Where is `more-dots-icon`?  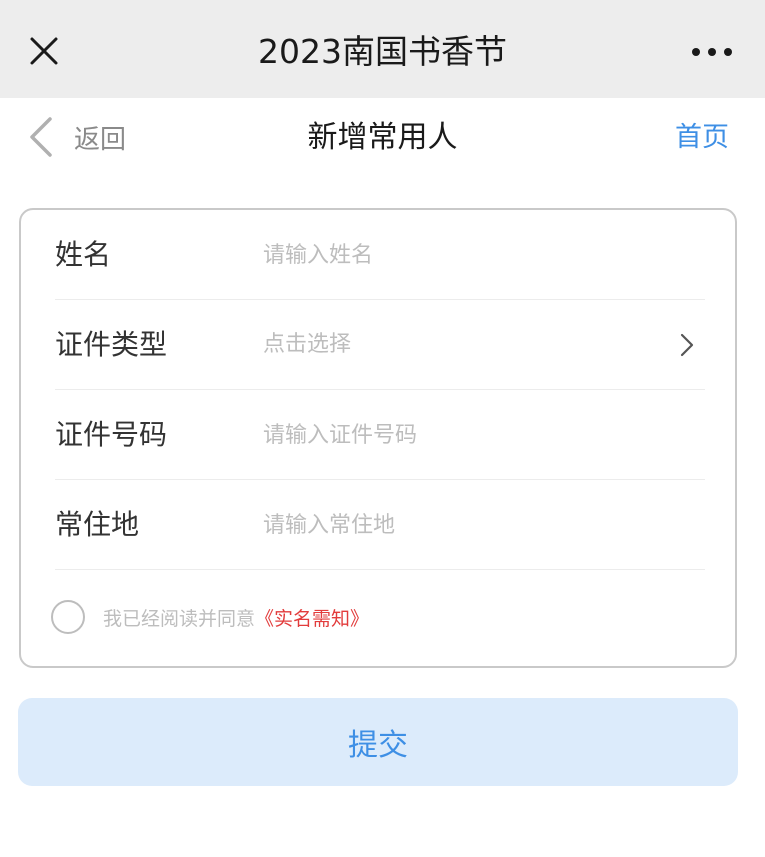 more-dots-icon is located at coordinates (712, 52).